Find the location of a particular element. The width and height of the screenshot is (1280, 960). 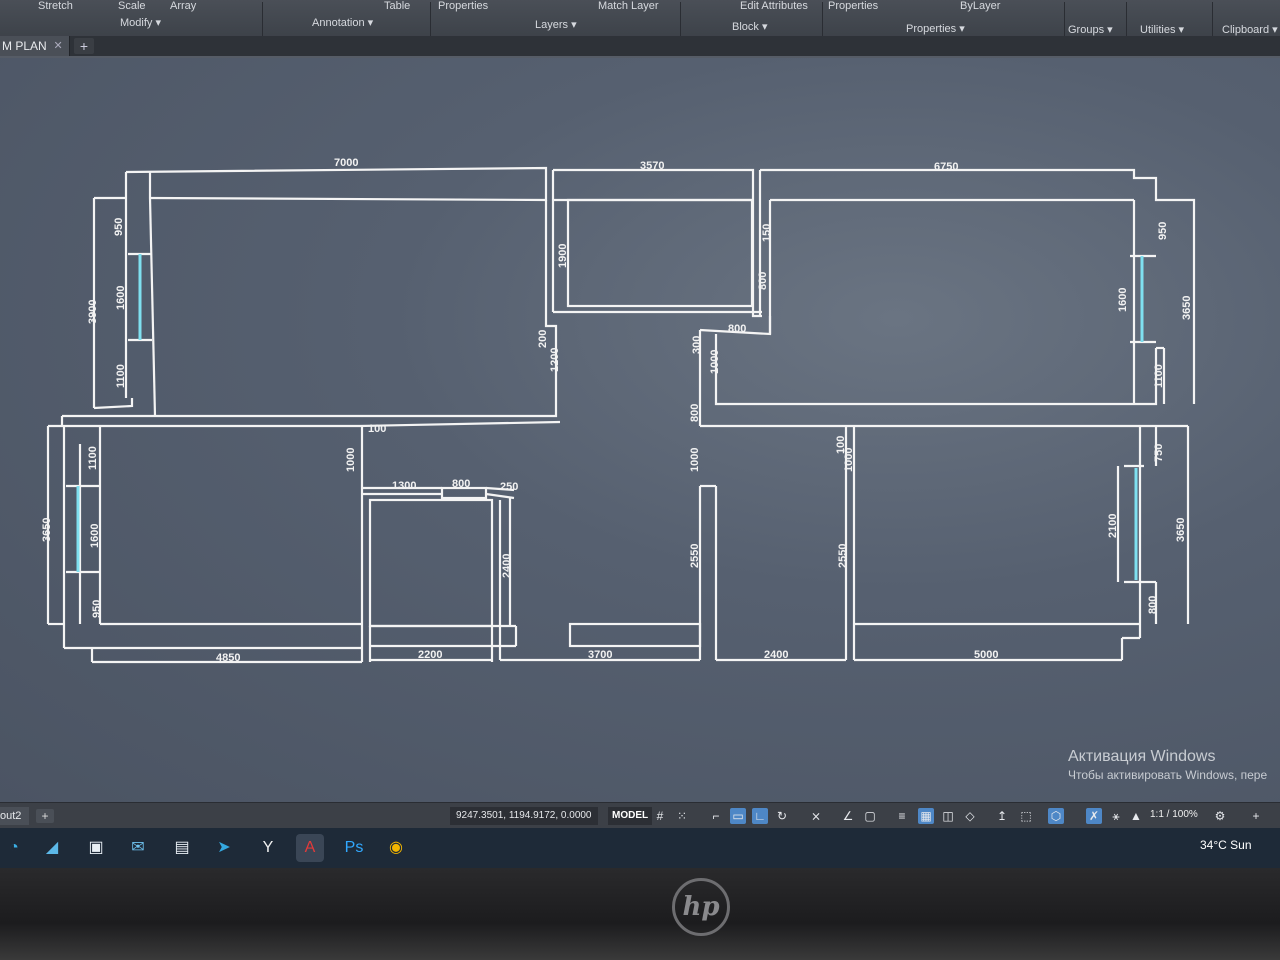

layer-properties-tool: Properties is located at coordinates (463, 6).